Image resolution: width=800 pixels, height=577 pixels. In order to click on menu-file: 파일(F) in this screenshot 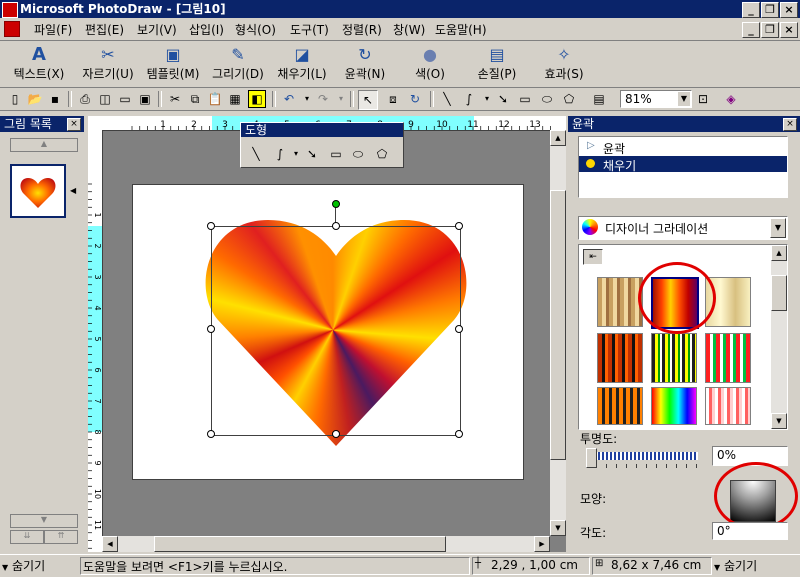, I will do `click(53, 29)`.